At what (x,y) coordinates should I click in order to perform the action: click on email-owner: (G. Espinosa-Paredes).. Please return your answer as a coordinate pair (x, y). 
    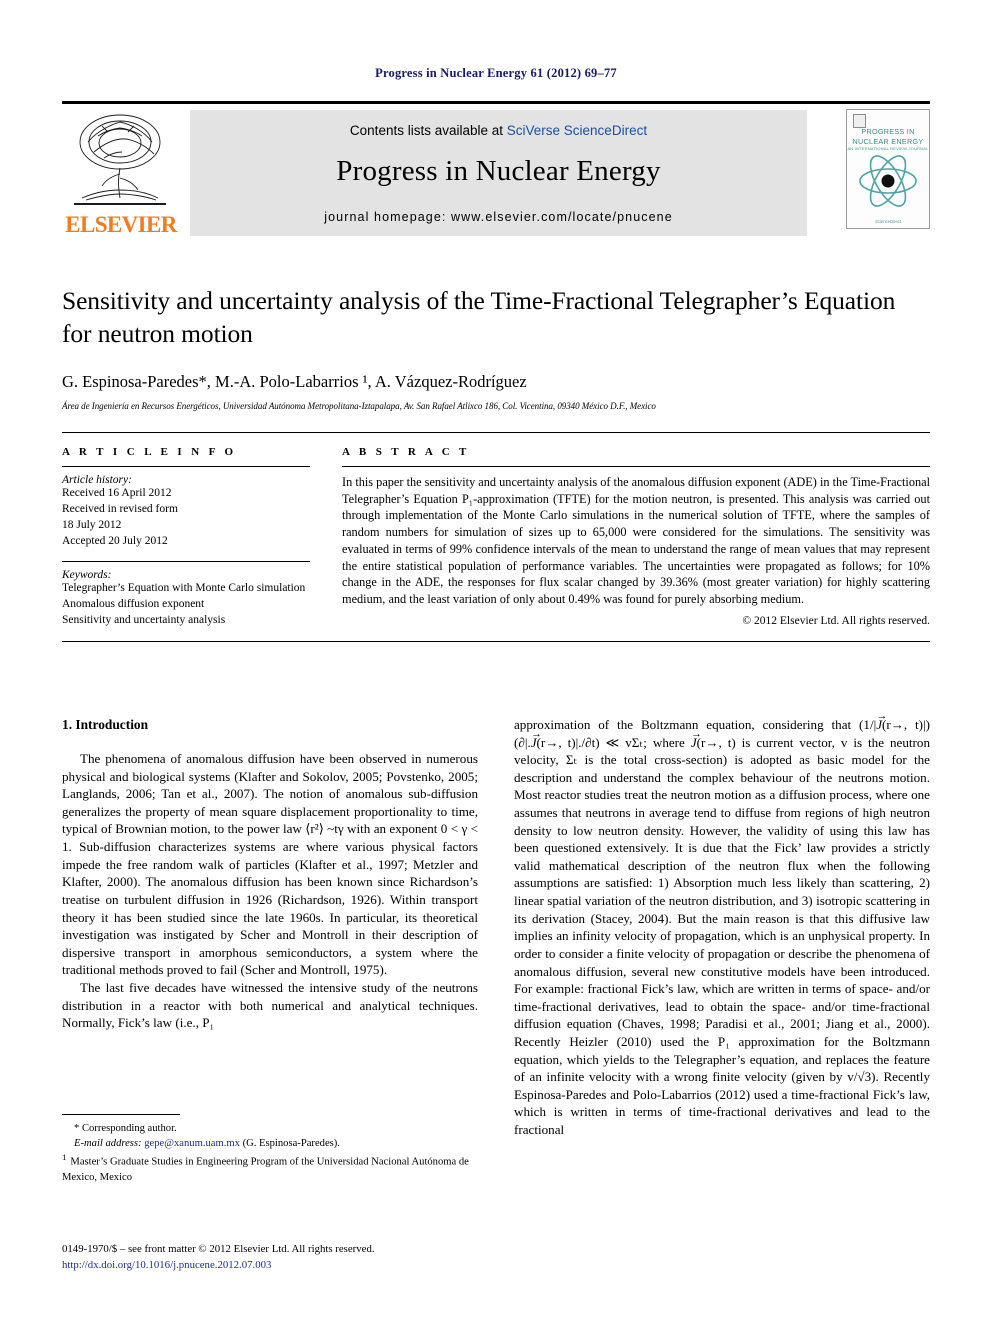
    Looking at the image, I should click on (291, 1144).